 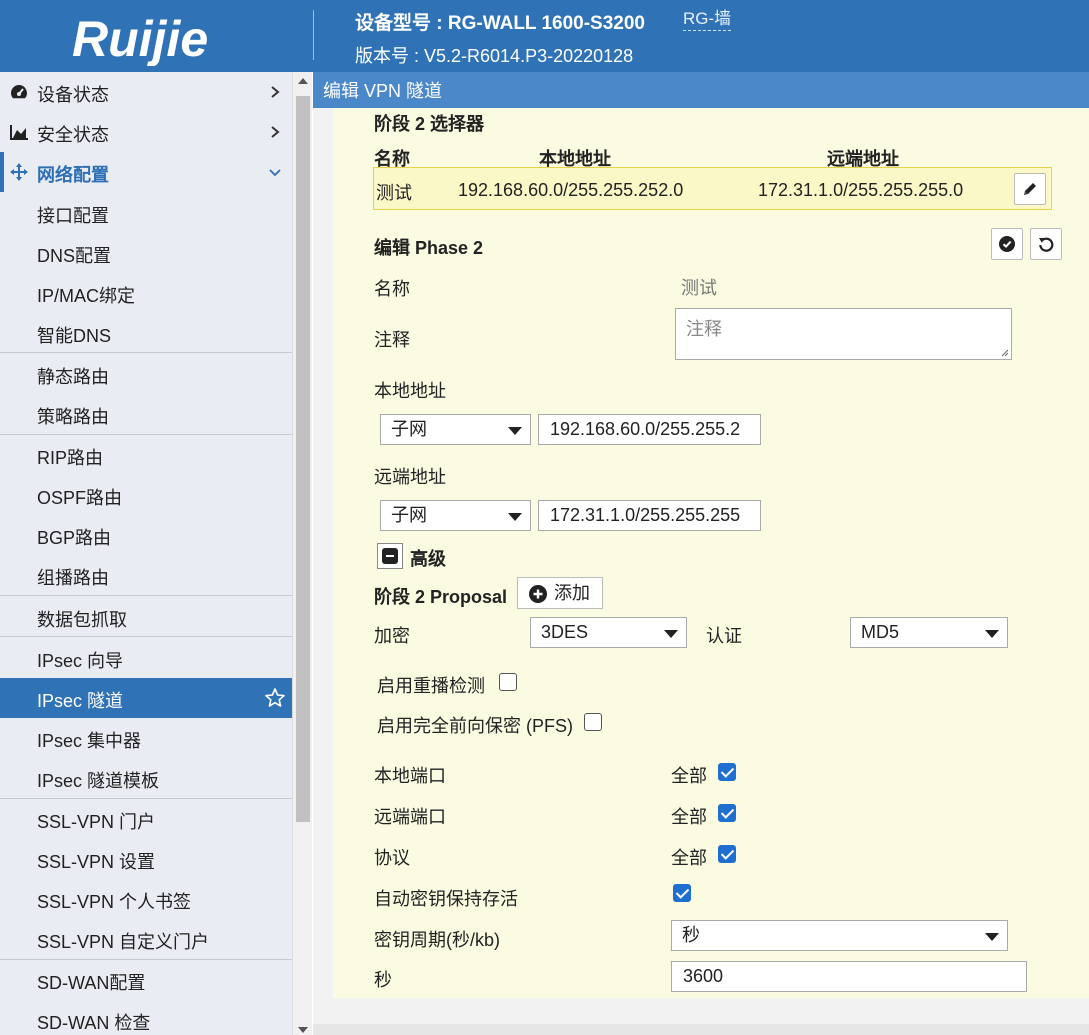 I want to click on sidebar-item-label: SSL-VPN 个人书签, so click(x=114, y=902).